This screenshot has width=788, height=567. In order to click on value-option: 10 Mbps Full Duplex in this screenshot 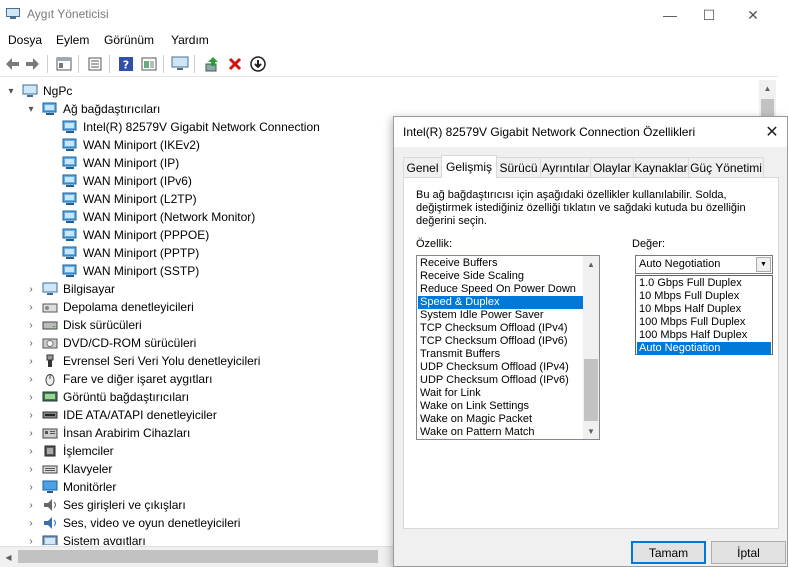, I will do `click(704, 296)`.